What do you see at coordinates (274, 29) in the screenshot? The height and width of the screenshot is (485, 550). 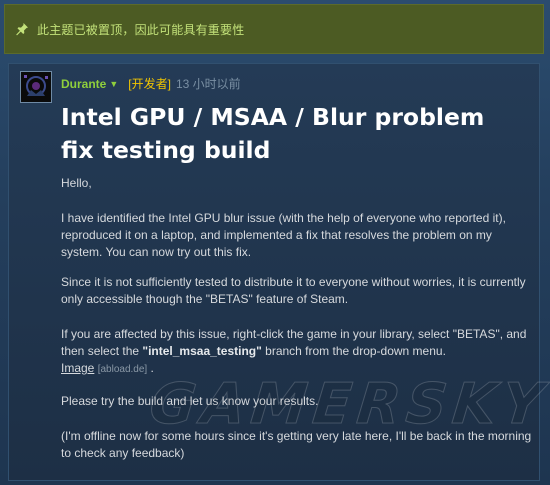 I see `sticky-notice-banner: 此主题已被置顶，因此可能具有重要性` at bounding box center [274, 29].